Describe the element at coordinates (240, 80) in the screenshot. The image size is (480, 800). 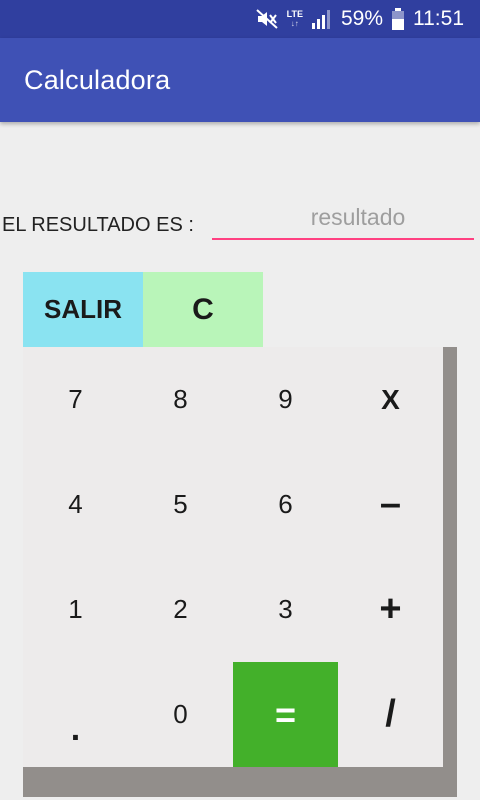
I see `app-bar: Calculadora` at that location.